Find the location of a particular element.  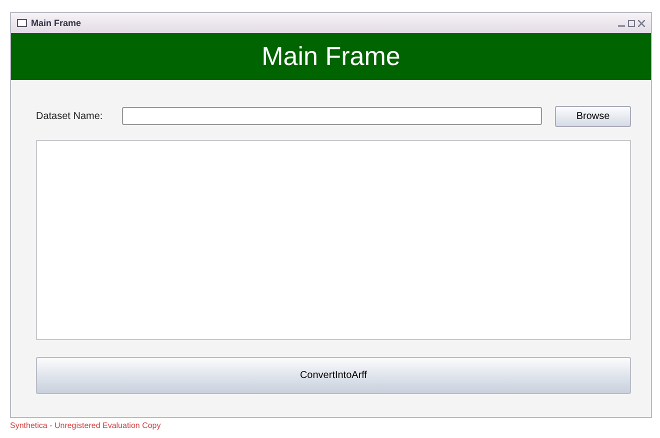

browse-button: Browse is located at coordinates (593, 116).